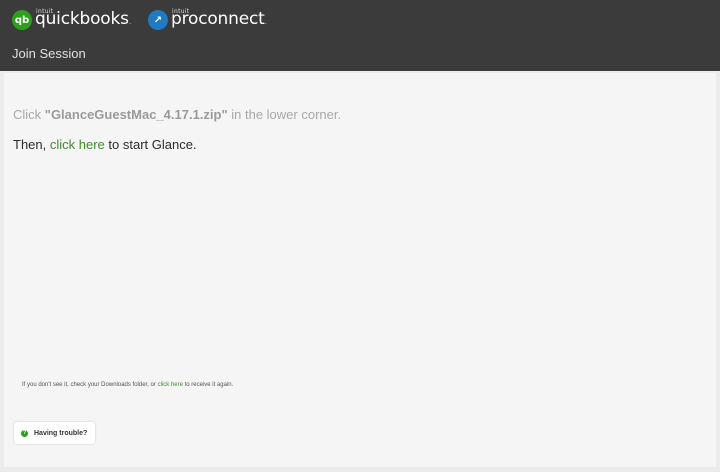 This screenshot has width=720, height=472. Describe the element at coordinates (150, 144) in the screenshot. I see `start-instruction-suffix: to start Glance.` at that location.